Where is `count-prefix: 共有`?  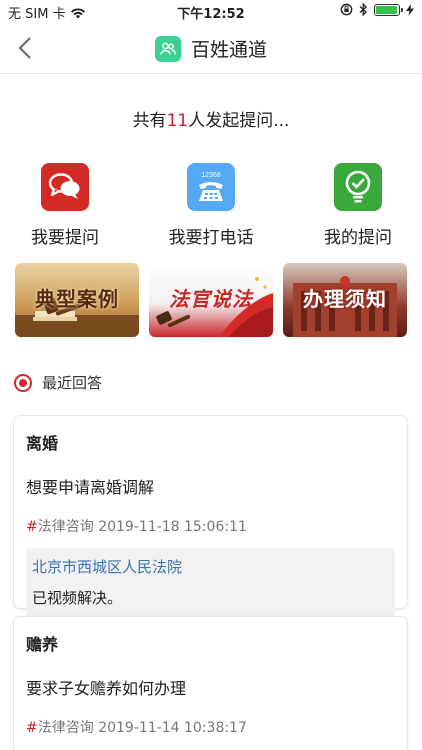 count-prefix: 共有 is located at coordinates (149, 121).